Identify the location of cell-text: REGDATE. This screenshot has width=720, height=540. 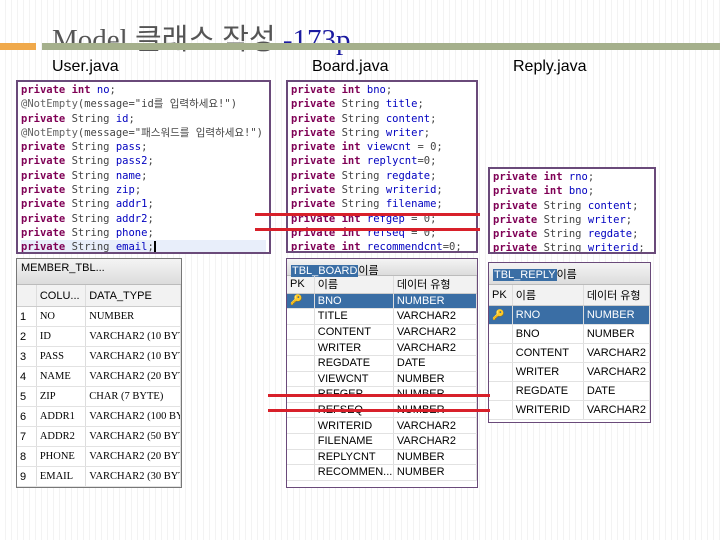
(344, 363).